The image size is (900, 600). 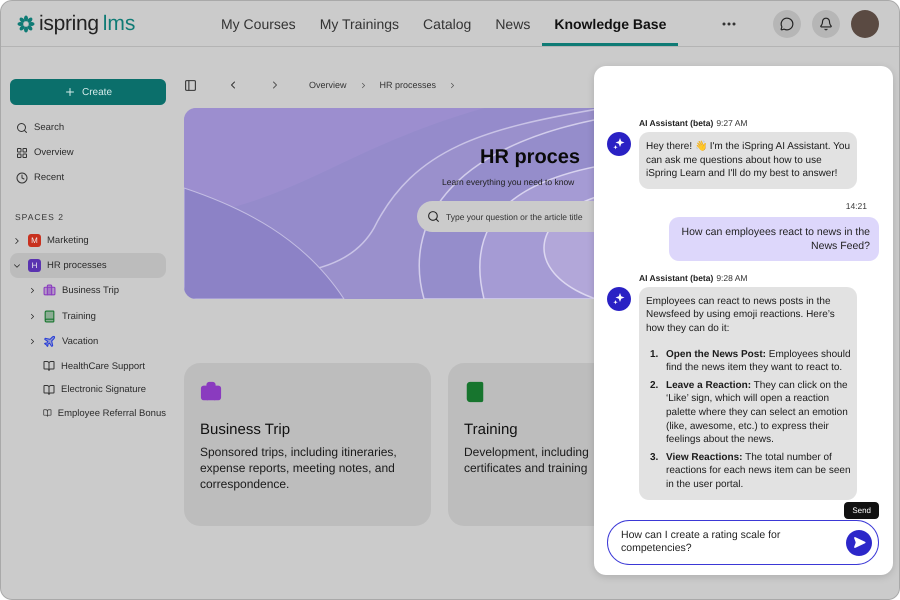 I want to click on grid-icon, so click(x=22, y=152).